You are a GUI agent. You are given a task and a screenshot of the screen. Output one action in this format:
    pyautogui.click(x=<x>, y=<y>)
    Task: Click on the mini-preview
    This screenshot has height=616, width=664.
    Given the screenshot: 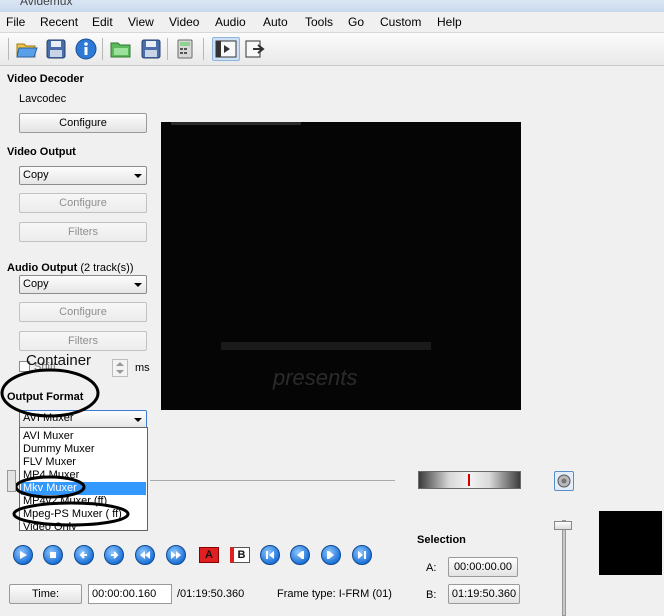 What is the action you would take?
    pyautogui.click(x=630, y=543)
    